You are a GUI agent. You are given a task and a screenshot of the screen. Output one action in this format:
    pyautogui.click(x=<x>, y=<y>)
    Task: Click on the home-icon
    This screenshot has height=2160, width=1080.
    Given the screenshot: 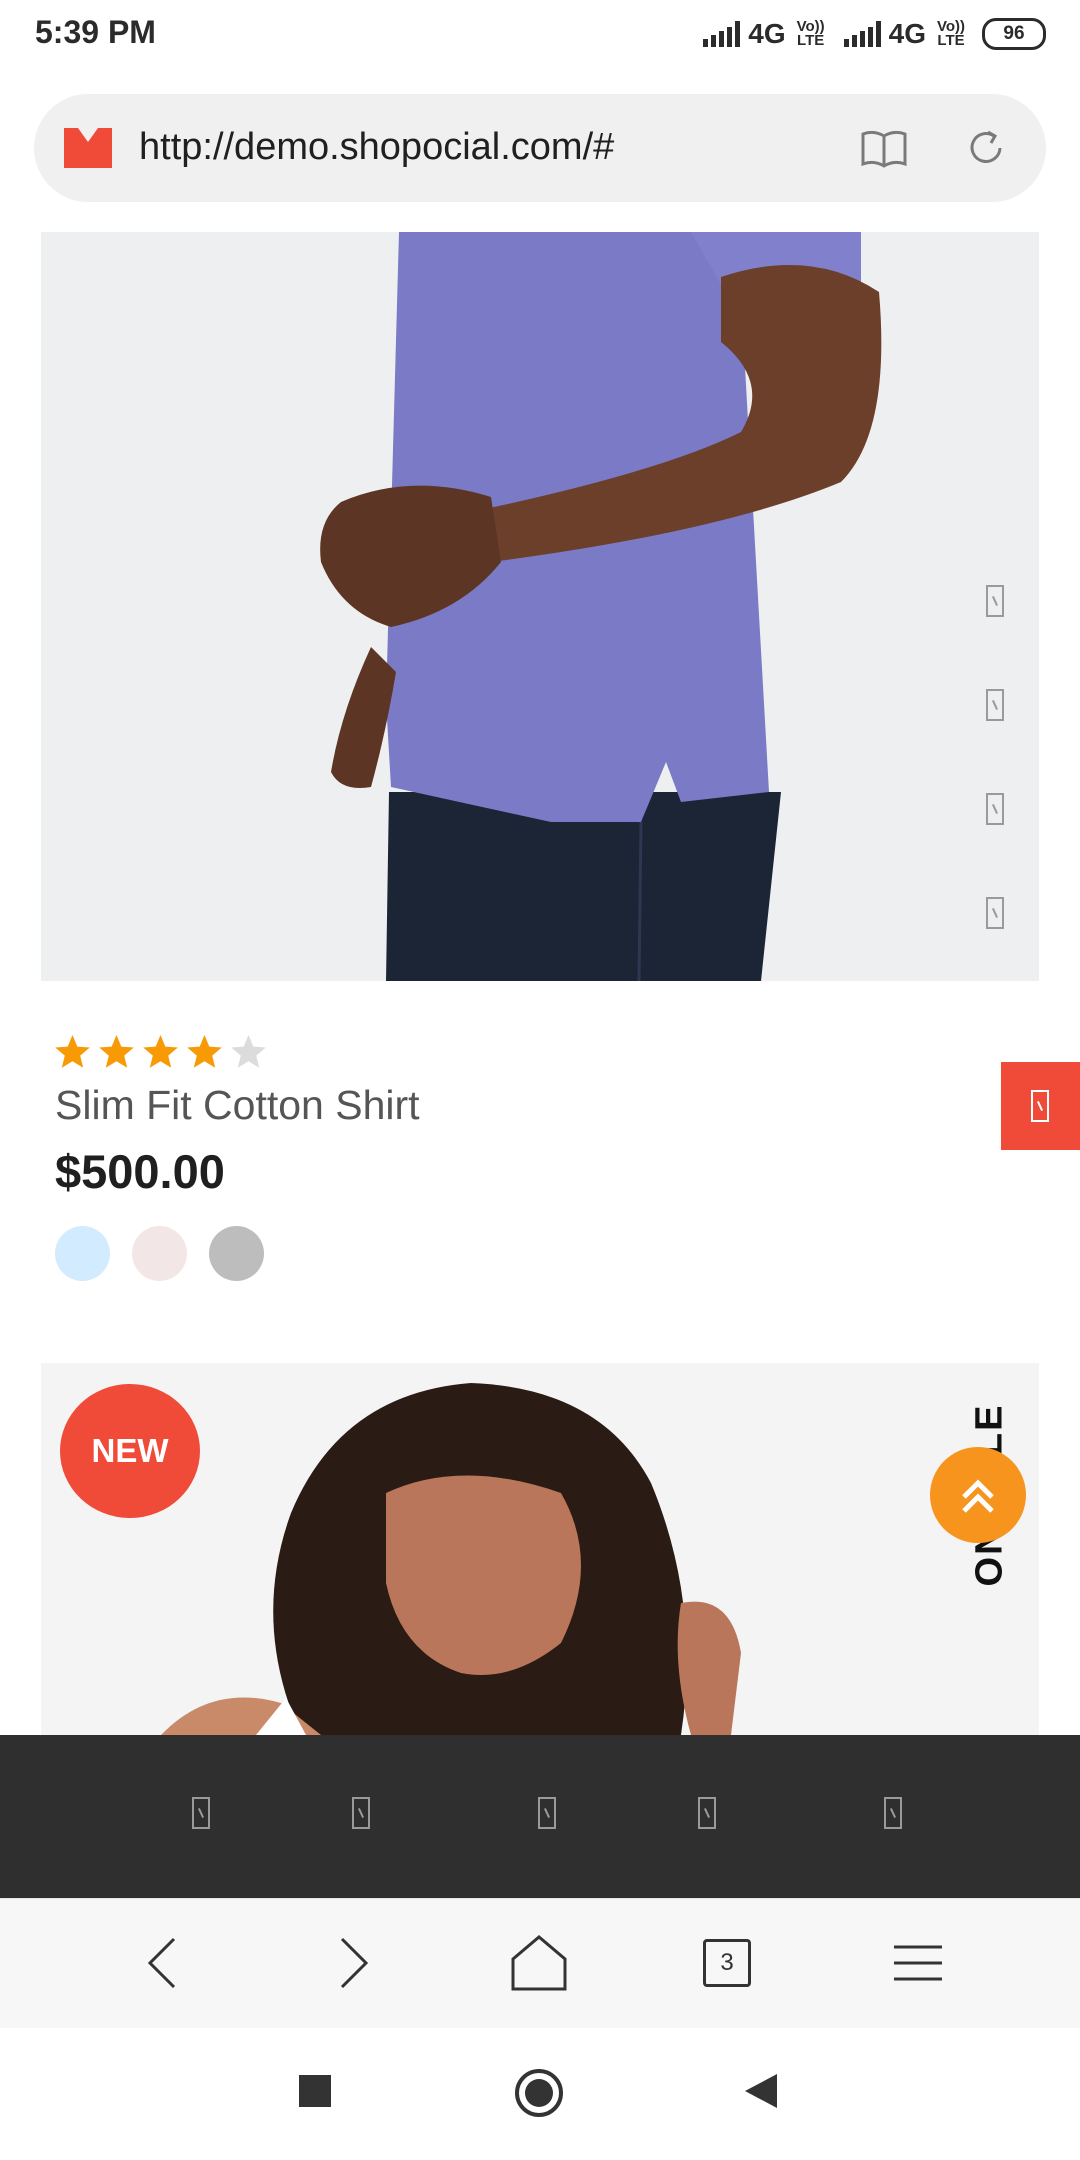 What is the action you would take?
    pyautogui.click(x=539, y=1963)
    